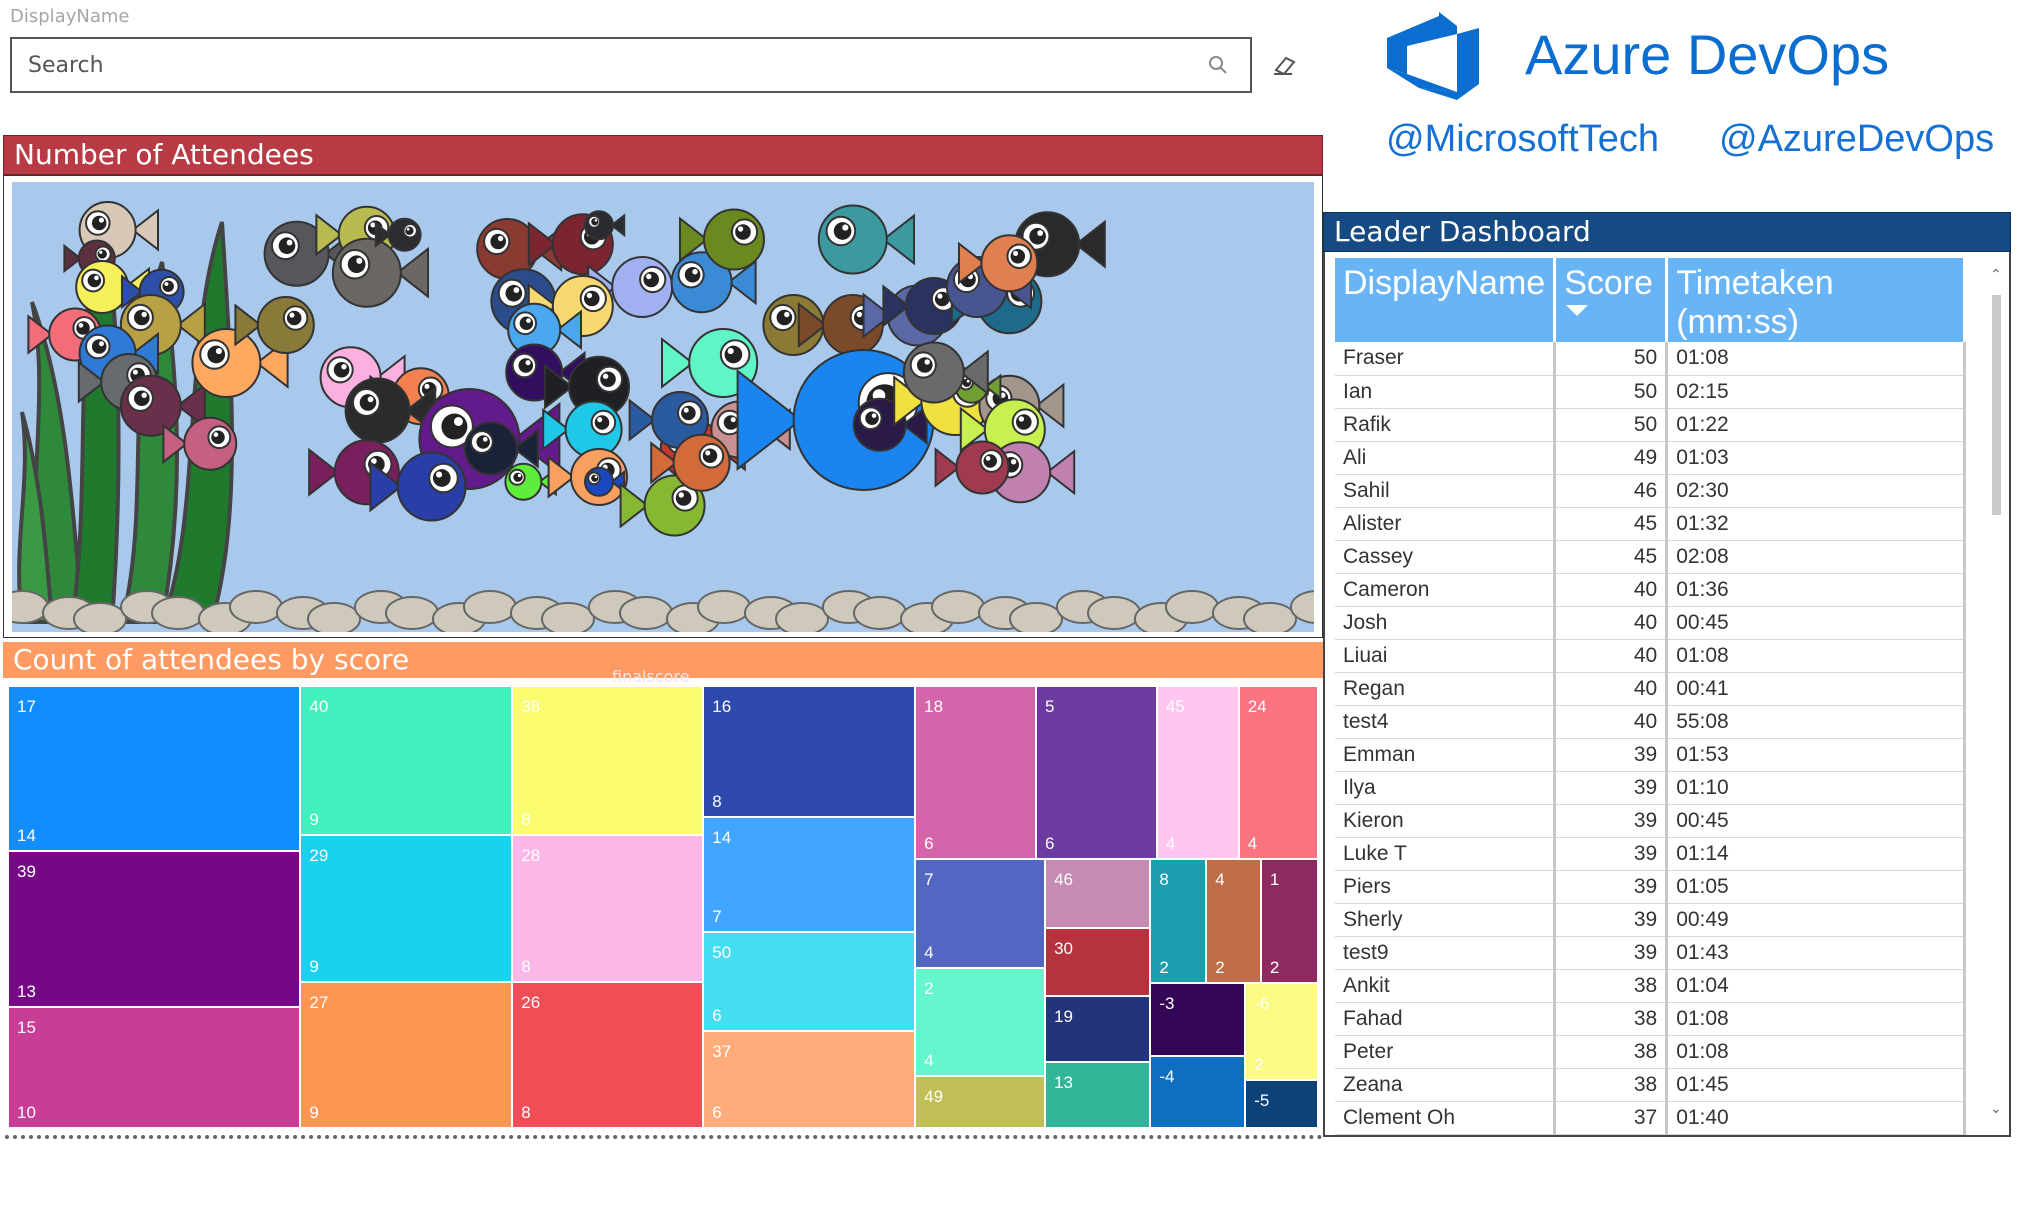  What do you see at coordinates (1996, 275) in the screenshot?
I see `scroll-up-icon: ⌃` at bounding box center [1996, 275].